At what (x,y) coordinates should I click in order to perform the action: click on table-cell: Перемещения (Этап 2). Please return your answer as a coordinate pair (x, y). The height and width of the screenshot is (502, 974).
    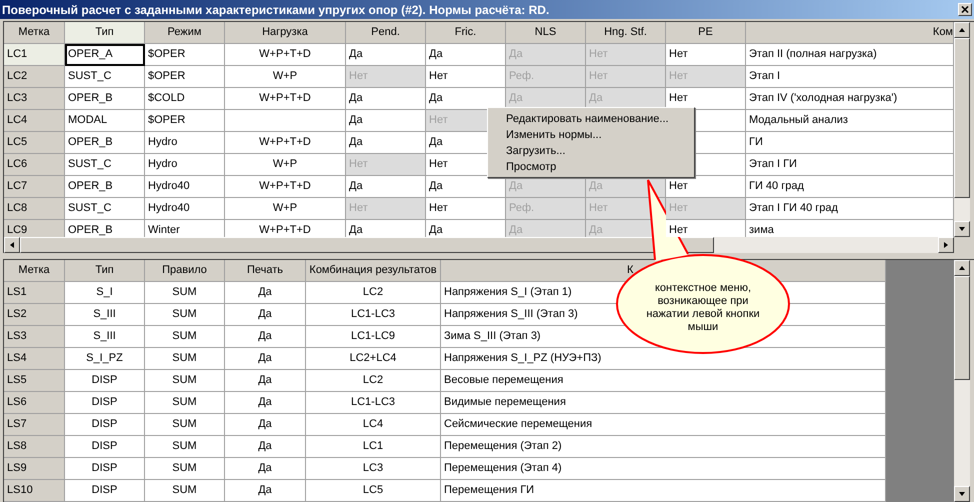
    Looking at the image, I should click on (663, 447).